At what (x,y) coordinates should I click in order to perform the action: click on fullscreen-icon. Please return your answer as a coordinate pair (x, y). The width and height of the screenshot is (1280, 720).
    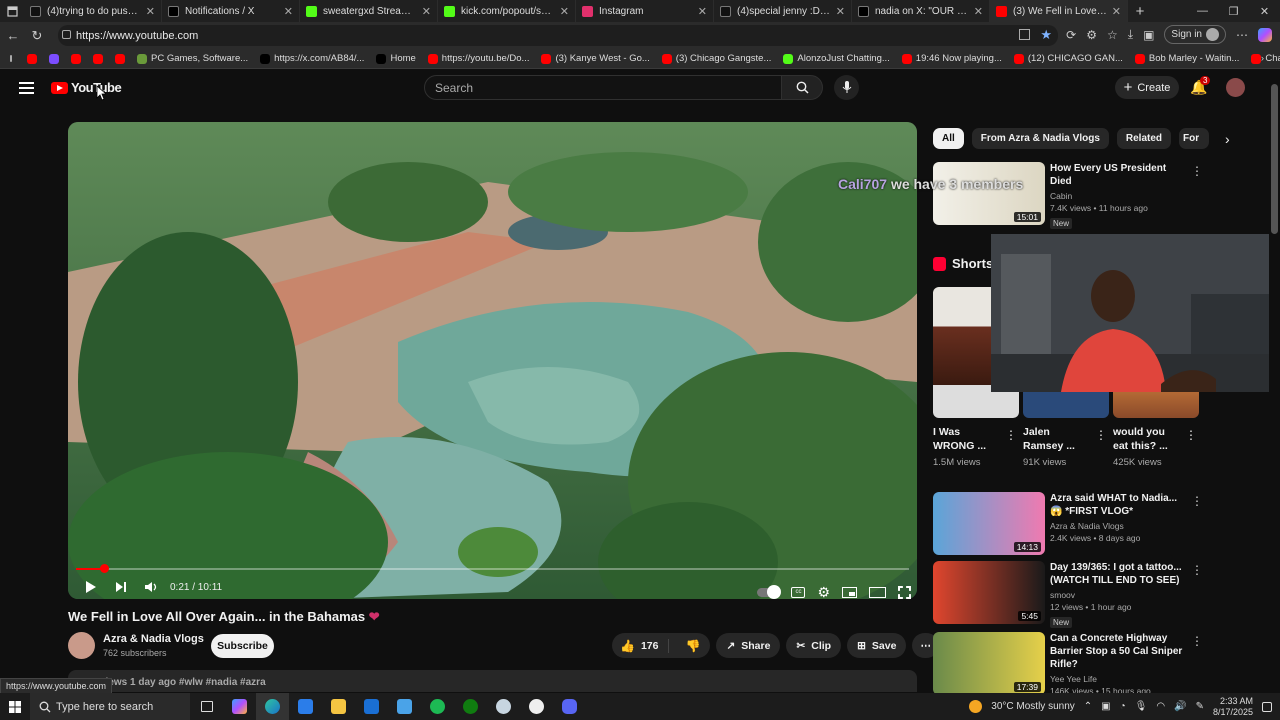
    Looking at the image, I should click on (904, 592).